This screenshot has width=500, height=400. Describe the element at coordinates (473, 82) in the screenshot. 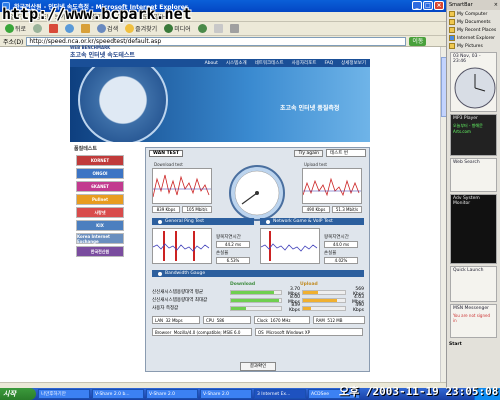

I see `clock-widget: 03 Nov, 03 - 23:46` at that location.